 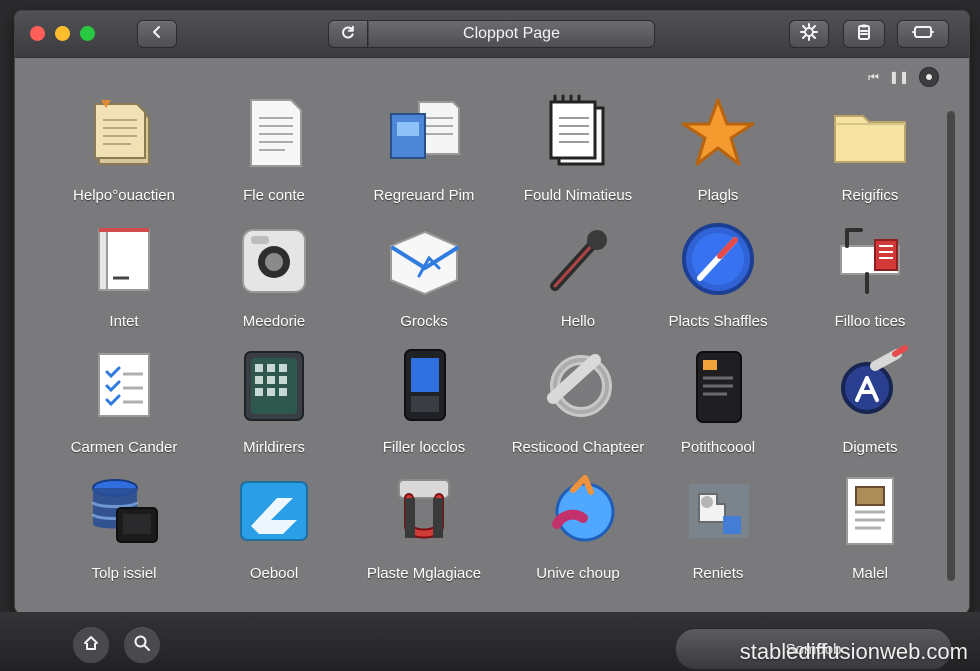 I want to click on ring-icon, so click(x=578, y=385).